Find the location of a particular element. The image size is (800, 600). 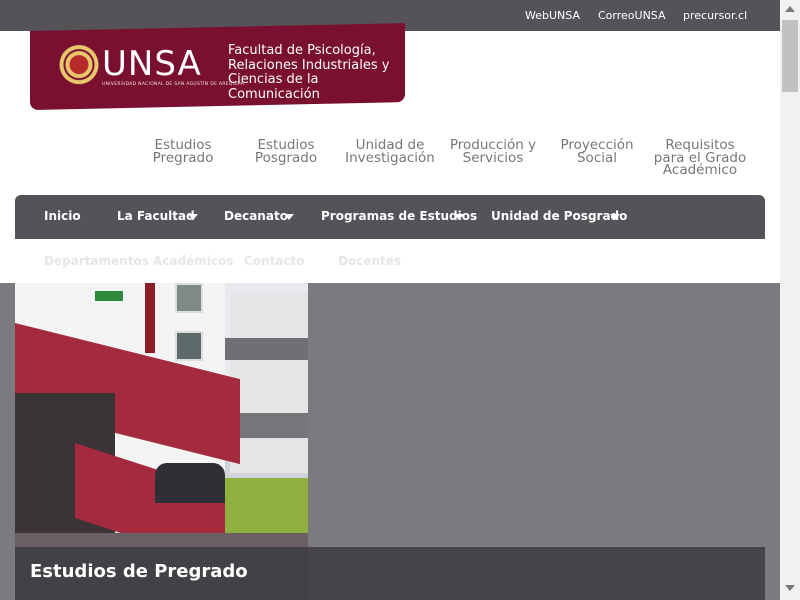

secnav-requisitos-grado: Requisitos para el Grado Académico is located at coordinates (700, 157).